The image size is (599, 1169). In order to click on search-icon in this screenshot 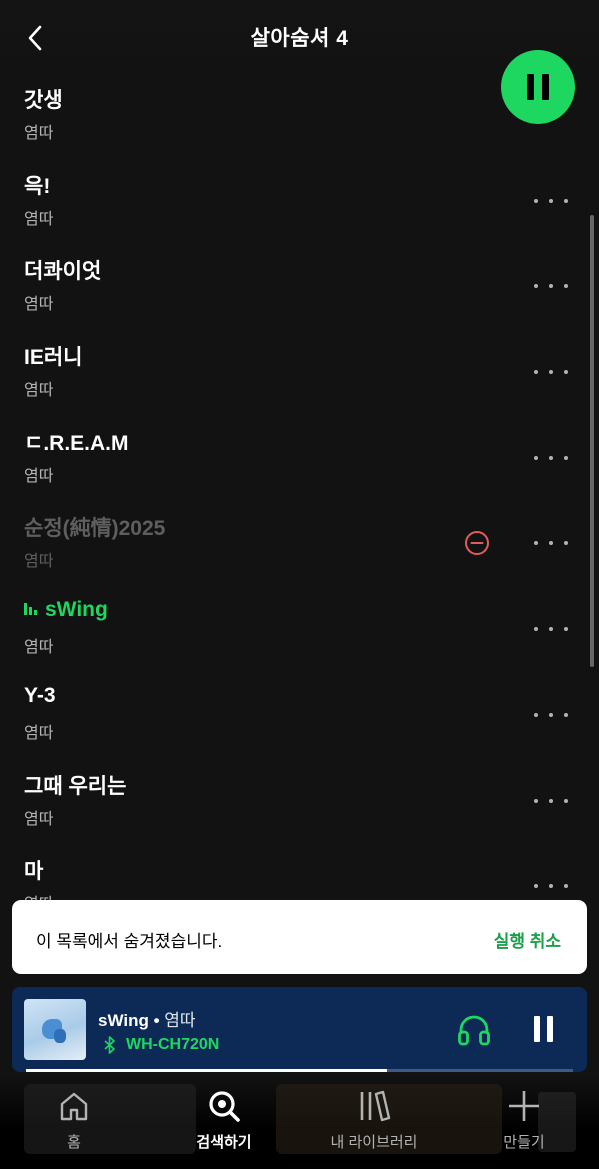, I will do `click(224, 1106)`.